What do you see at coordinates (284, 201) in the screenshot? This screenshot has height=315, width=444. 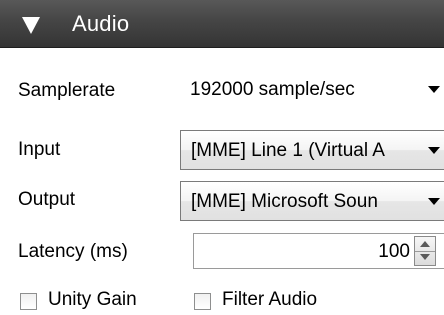 I see `output-value: [MME] Microsoft Soun` at bounding box center [284, 201].